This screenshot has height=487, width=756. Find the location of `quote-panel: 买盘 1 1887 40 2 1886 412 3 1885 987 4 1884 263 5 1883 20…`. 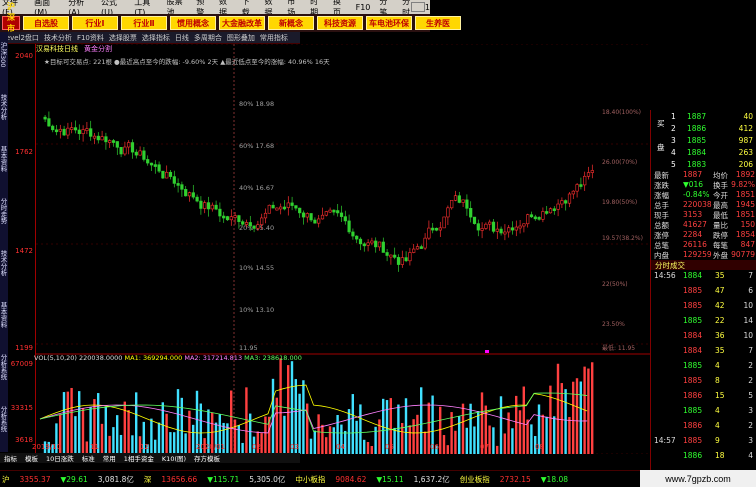

quote-panel: 买盘 1 1887 40 2 1886 412 3 1885 987 4 1884 263 5 1883 20… is located at coordinates (703, 290).